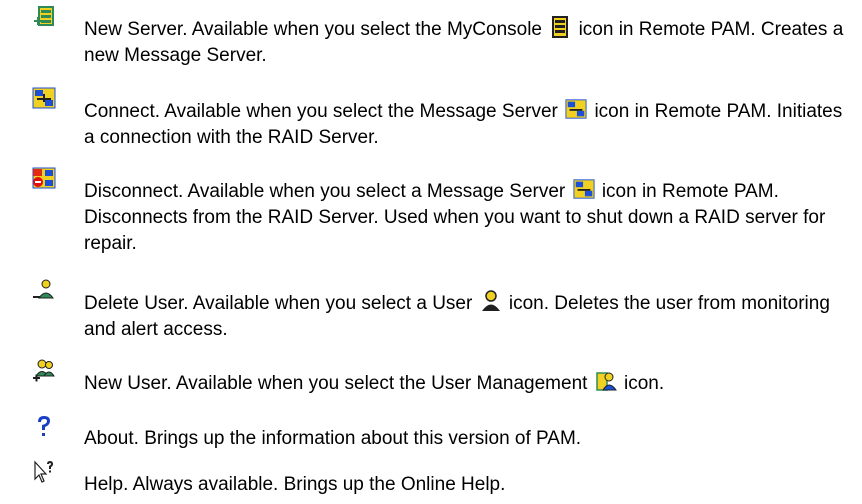  Describe the element at coordinates (44, 370) in the screenshot. I see `new-user-icon` at that location.